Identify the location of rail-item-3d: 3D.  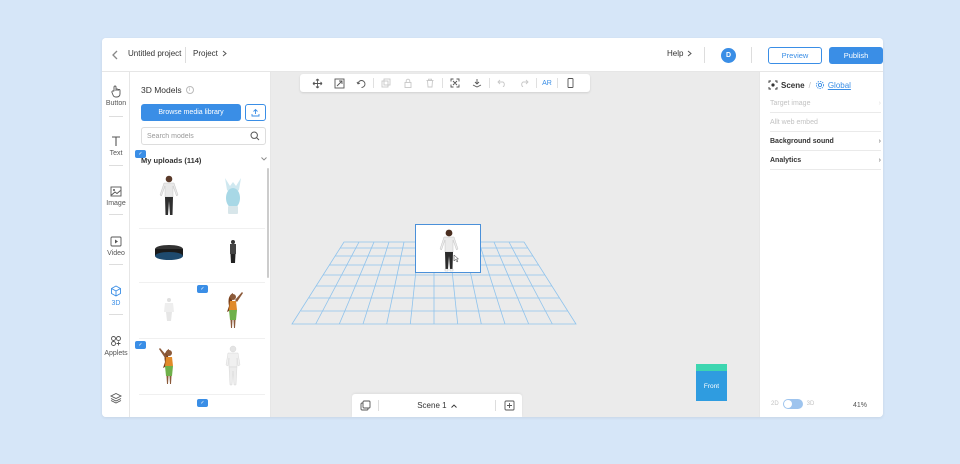
(116, 295).